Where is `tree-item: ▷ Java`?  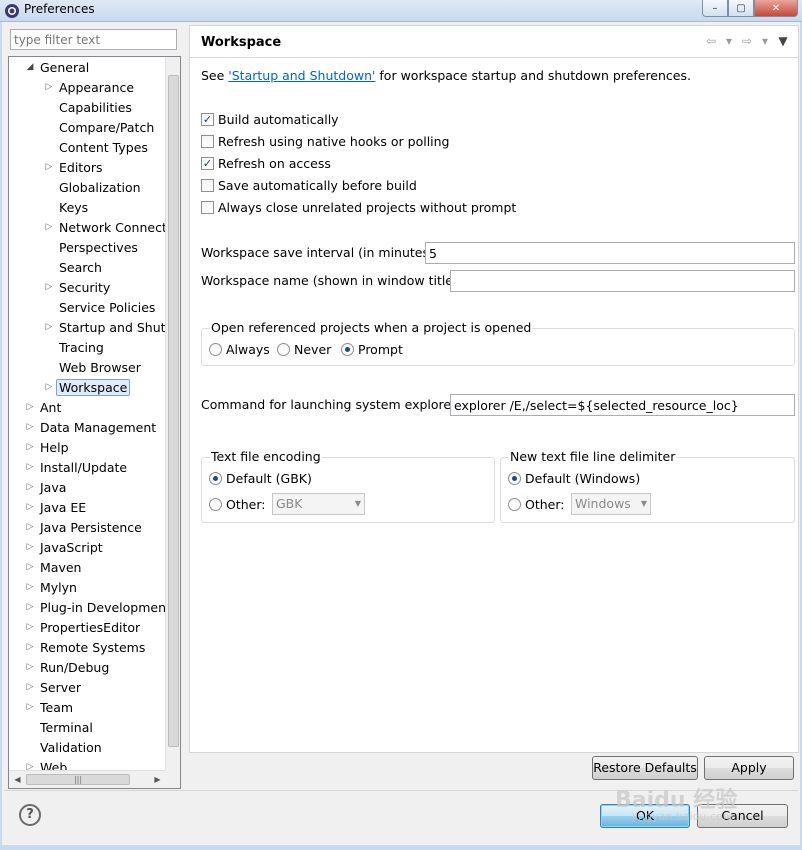 tree-item: ▷ Java is located at coordinates (88, 487).